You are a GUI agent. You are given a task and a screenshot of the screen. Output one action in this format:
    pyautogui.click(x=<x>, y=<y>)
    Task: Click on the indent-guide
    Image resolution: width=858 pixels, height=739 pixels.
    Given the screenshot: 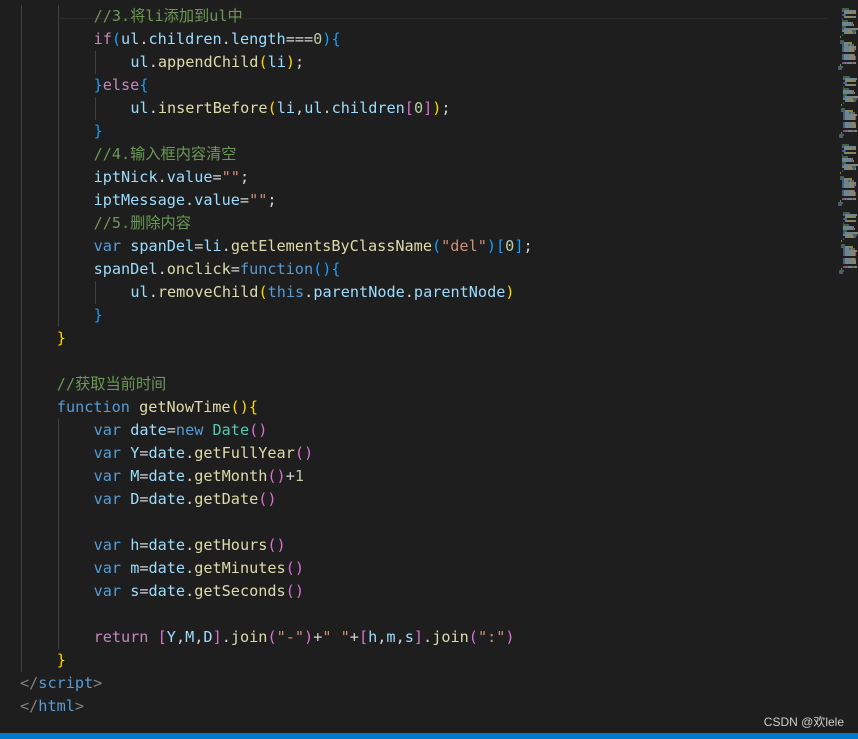 What is the action you would take?
    pyautogui.click(x=21, y=338)
    